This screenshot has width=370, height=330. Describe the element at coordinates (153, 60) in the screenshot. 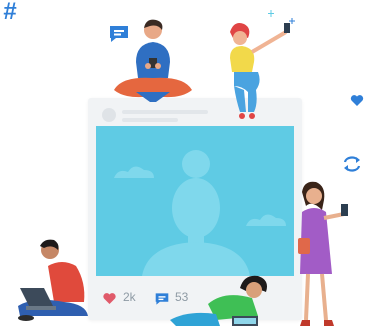

I see `man-sitting-with-phone` at that location.